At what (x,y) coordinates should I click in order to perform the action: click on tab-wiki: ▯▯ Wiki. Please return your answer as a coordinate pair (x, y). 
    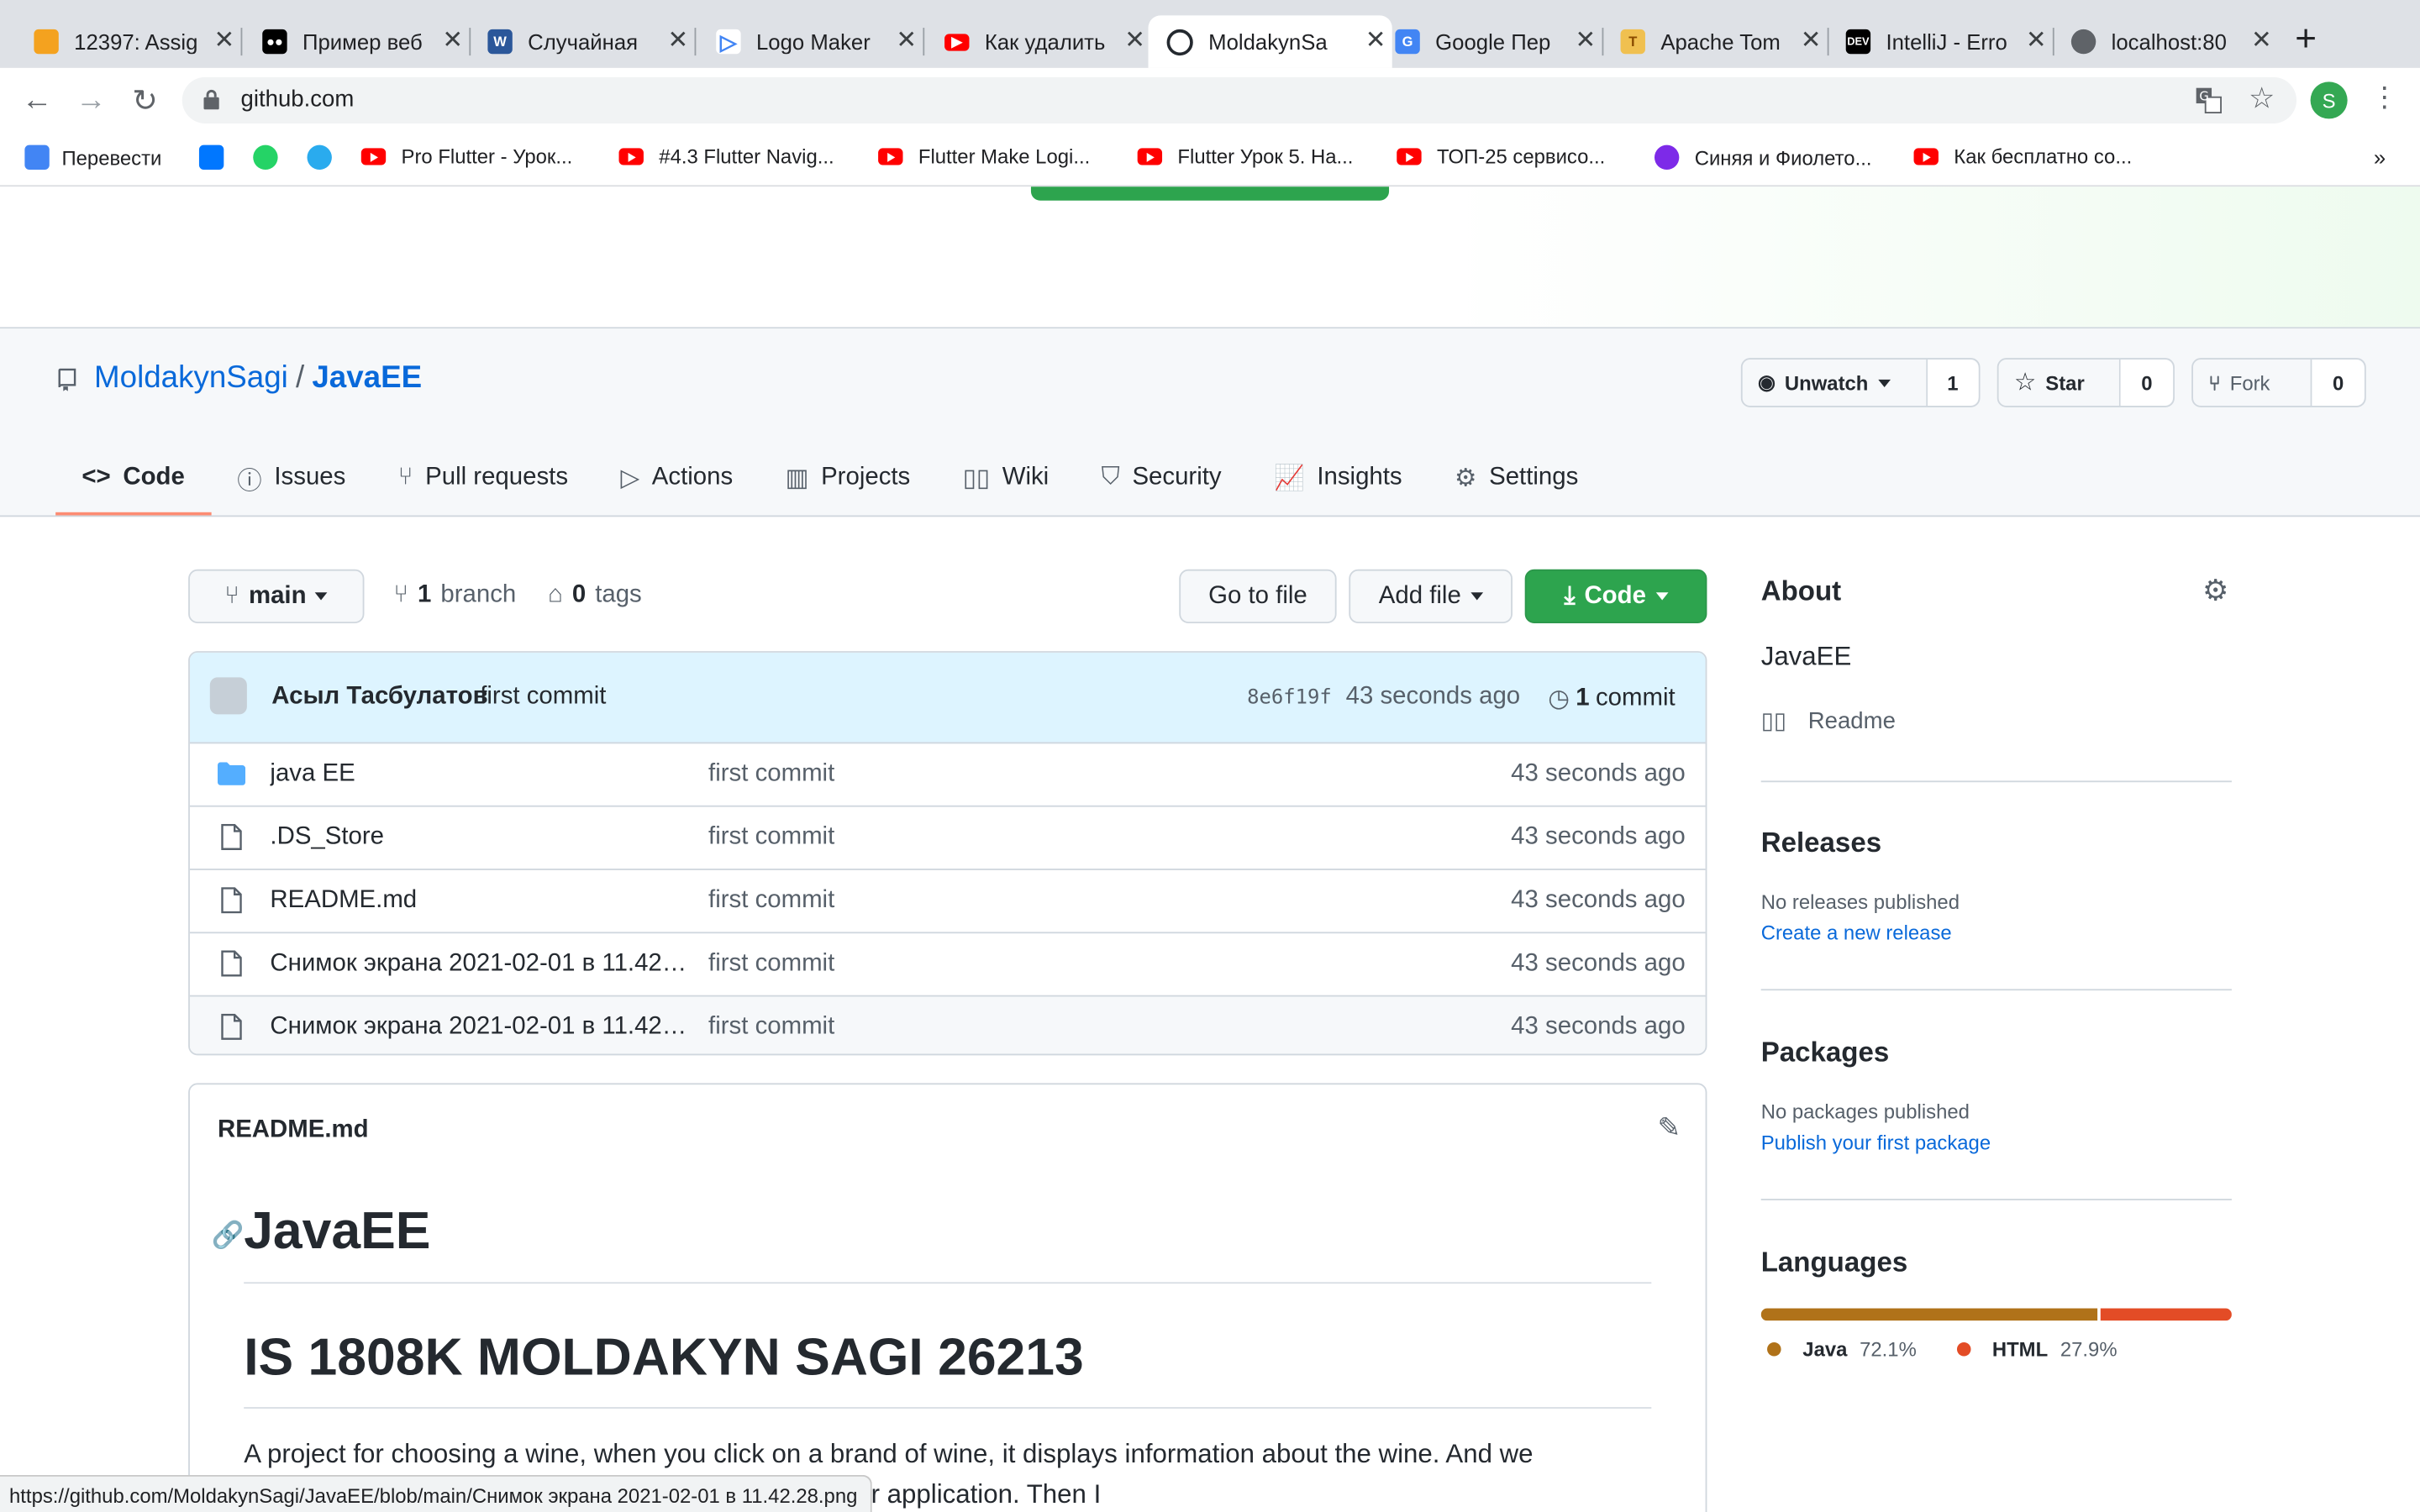
    Looking at the image, I should click on (1005, 477).